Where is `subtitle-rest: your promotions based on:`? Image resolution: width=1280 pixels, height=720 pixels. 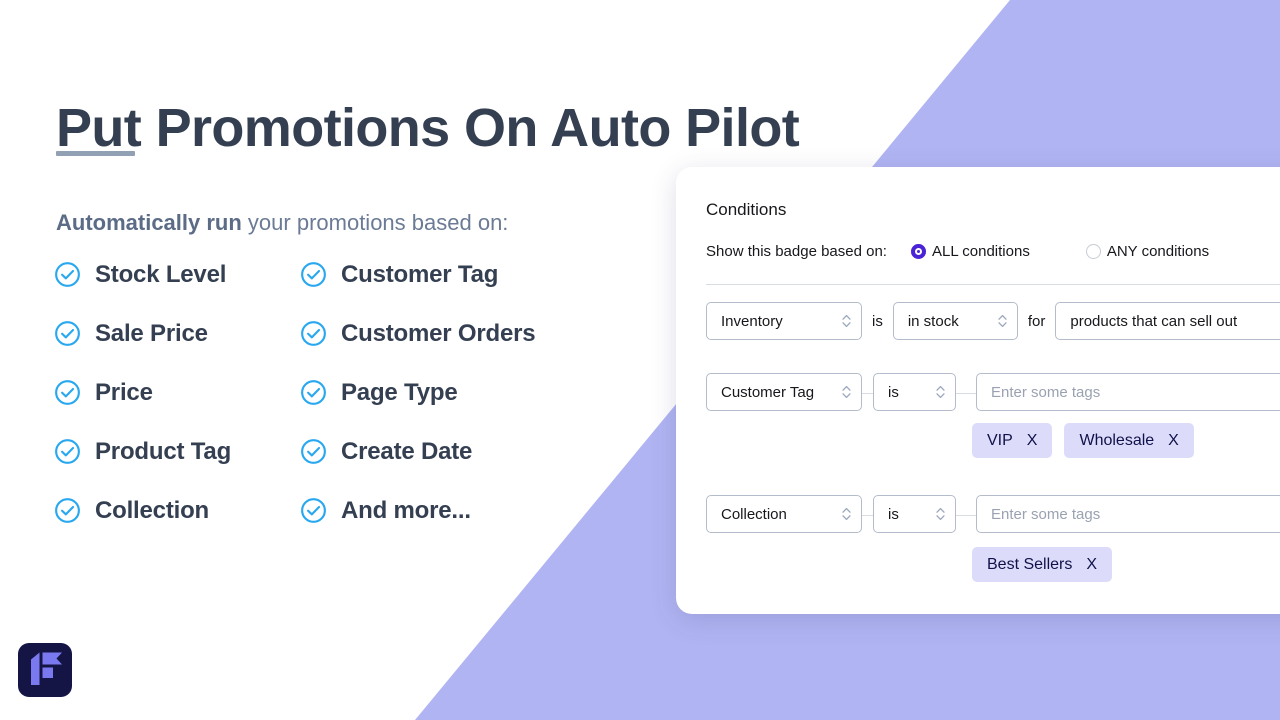 subtitle-rest: your promotions based on: is located at coordinates (375, 222).